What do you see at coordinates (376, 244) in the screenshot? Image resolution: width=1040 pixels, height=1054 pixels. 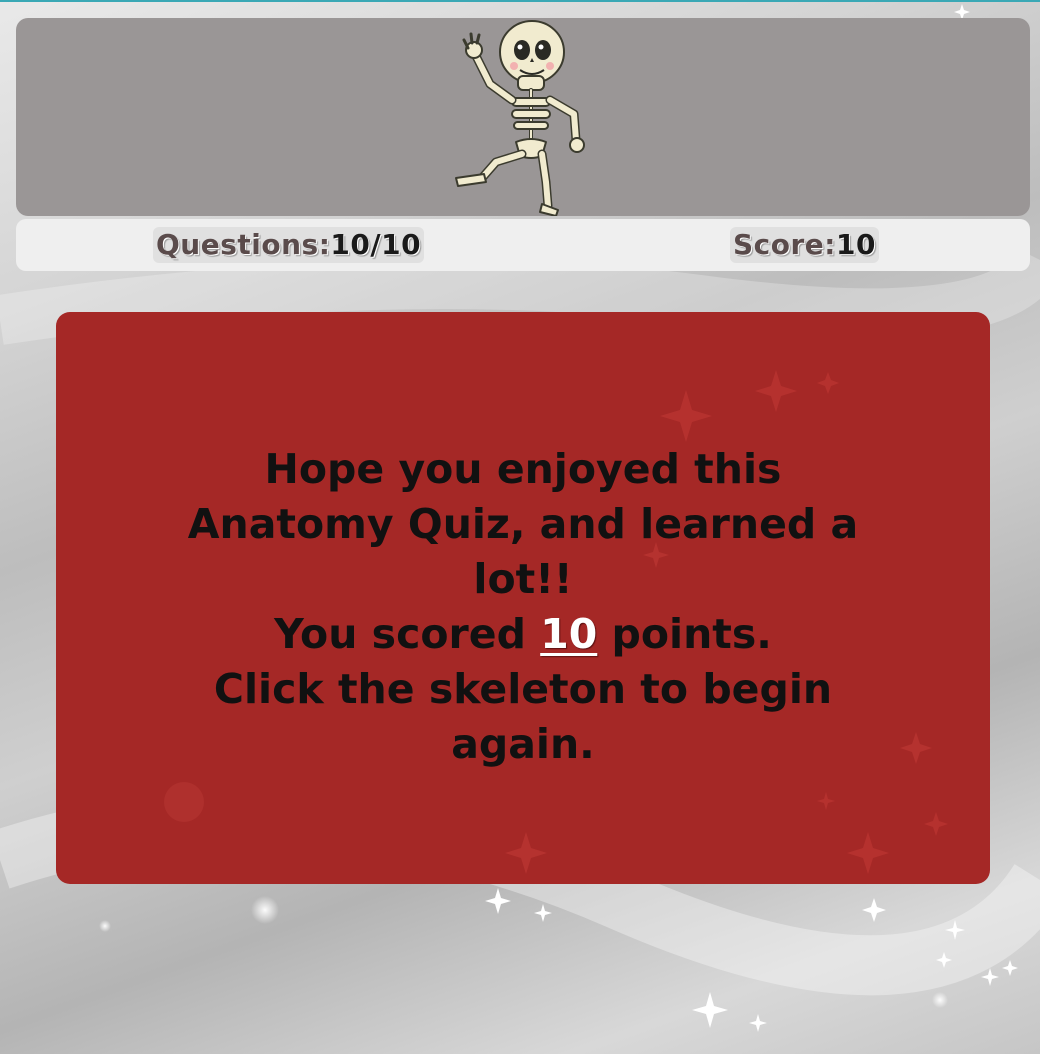 I see `questions-value: 10/10` at bounding box center [376, 244].